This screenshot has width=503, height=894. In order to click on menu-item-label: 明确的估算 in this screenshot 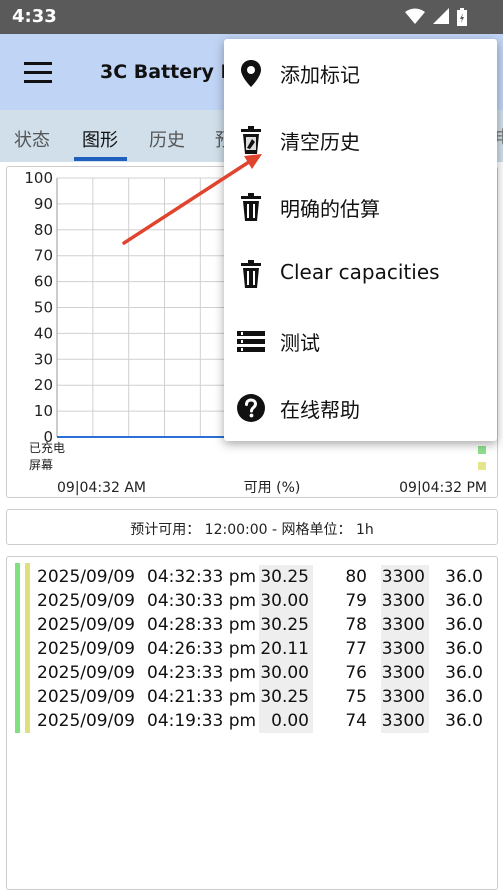, I will do `click(330, 209)`.